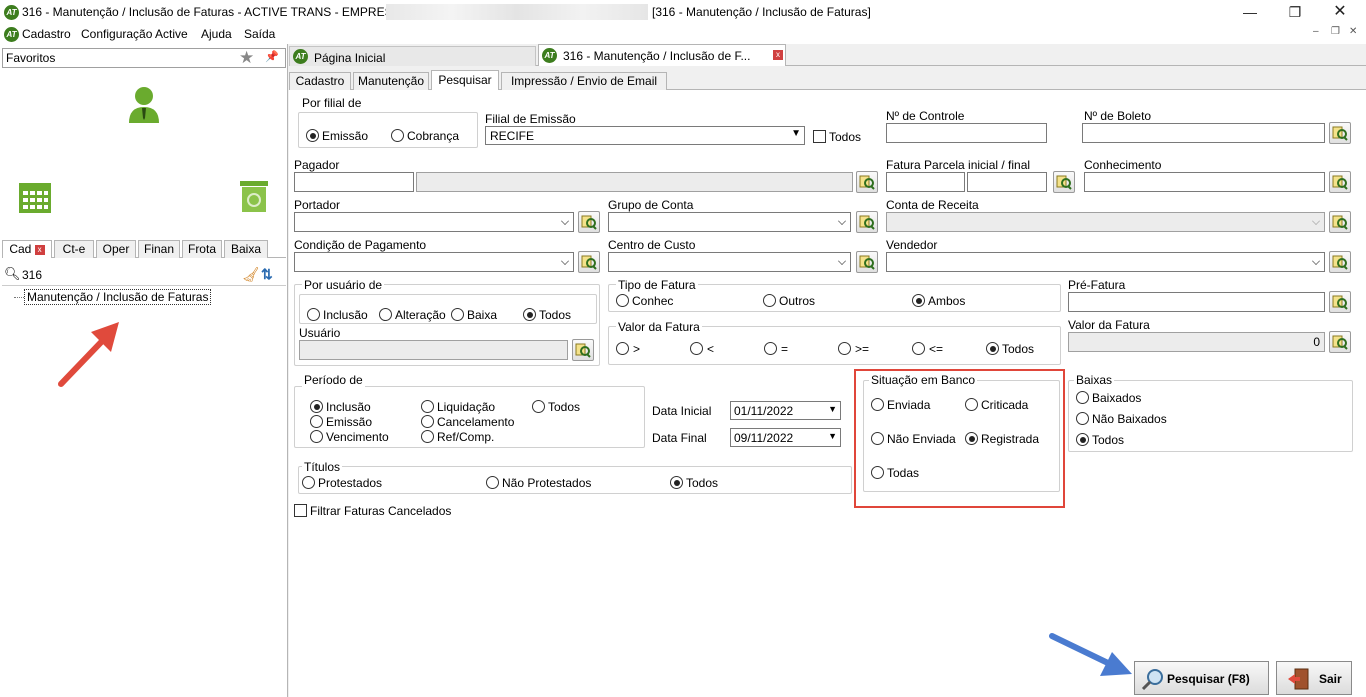  I want to click on radio-tipo-ambos, so click(918, 300).